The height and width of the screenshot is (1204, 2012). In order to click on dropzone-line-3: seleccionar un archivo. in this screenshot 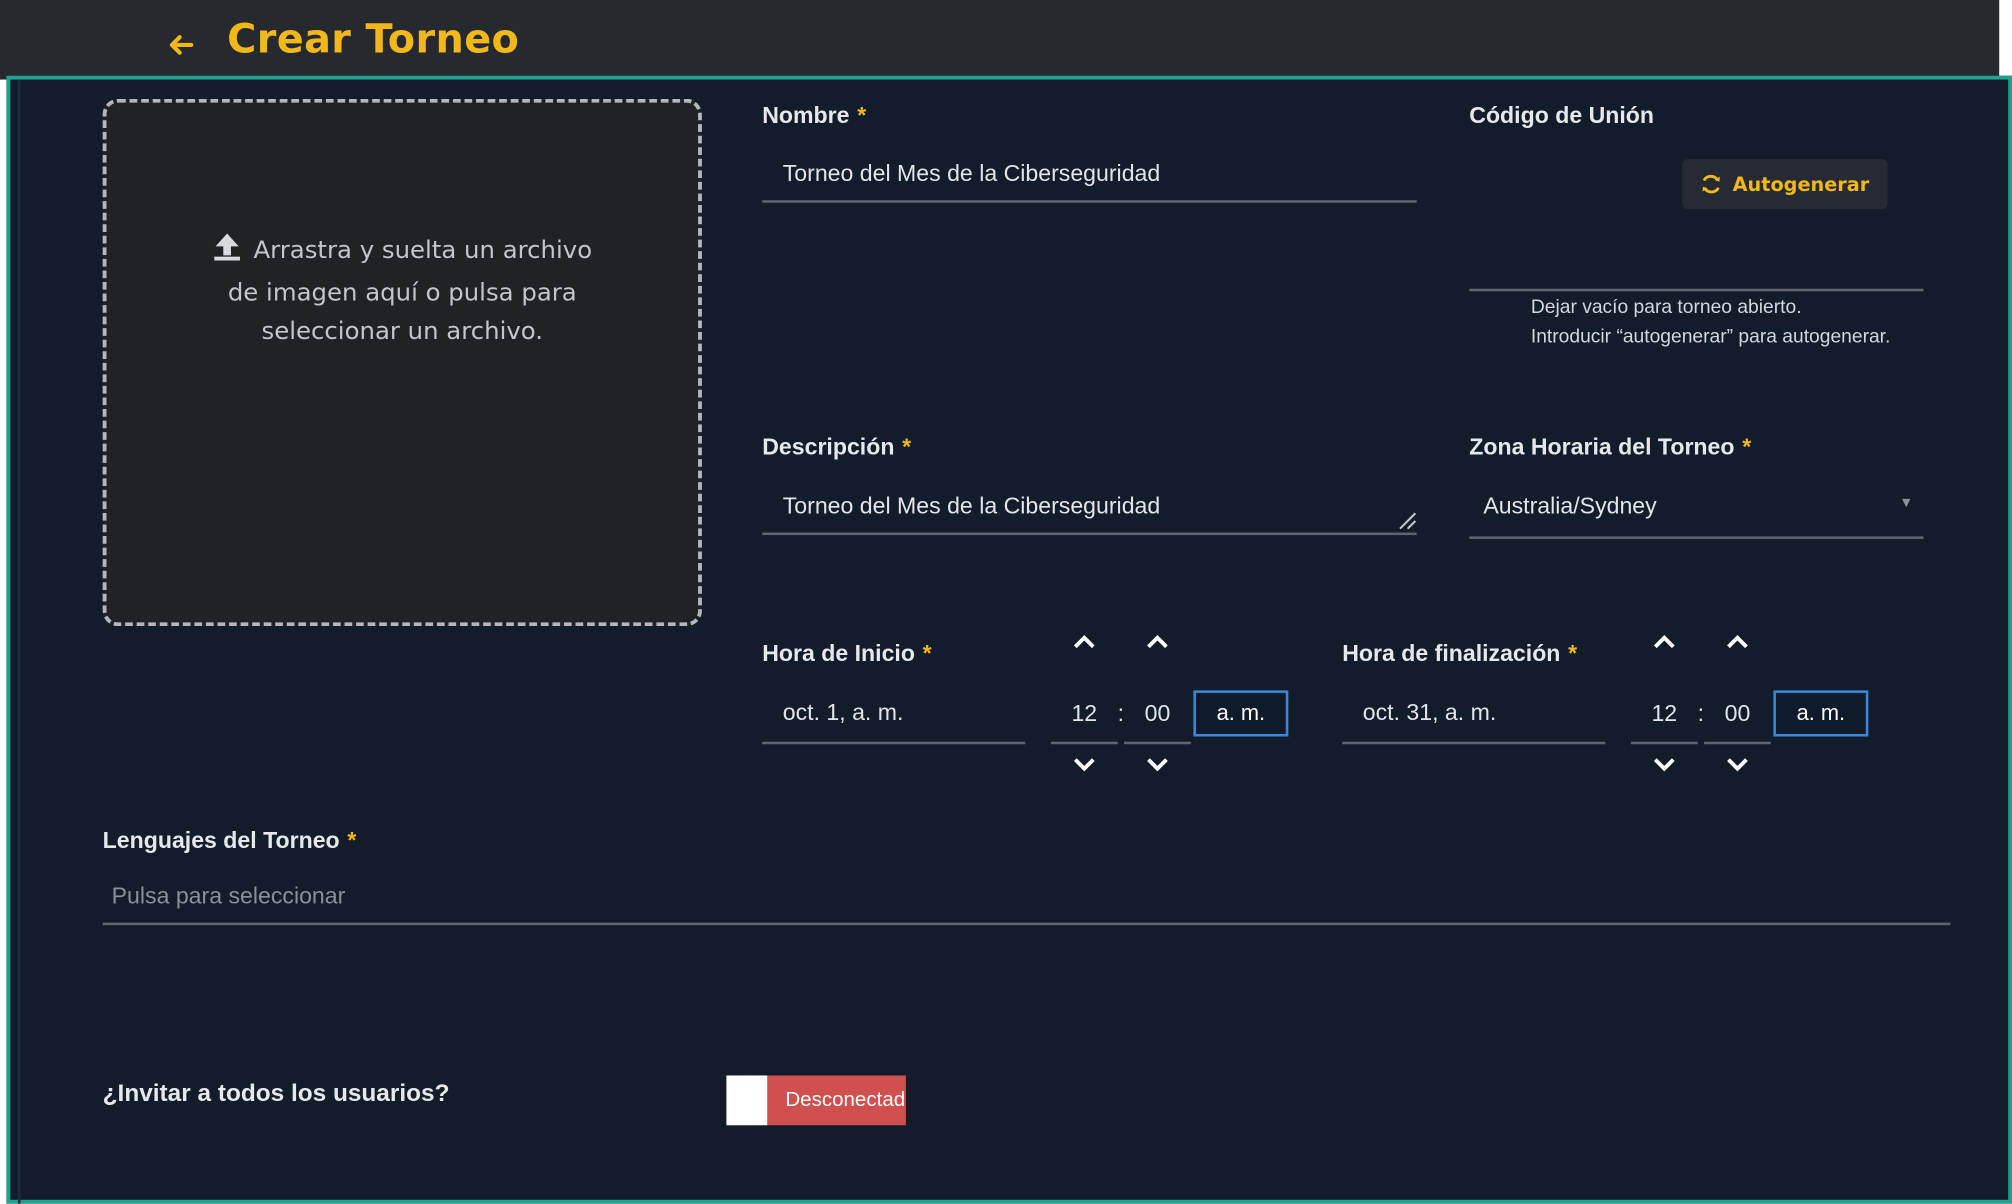, I will do `click(402, 331)`.